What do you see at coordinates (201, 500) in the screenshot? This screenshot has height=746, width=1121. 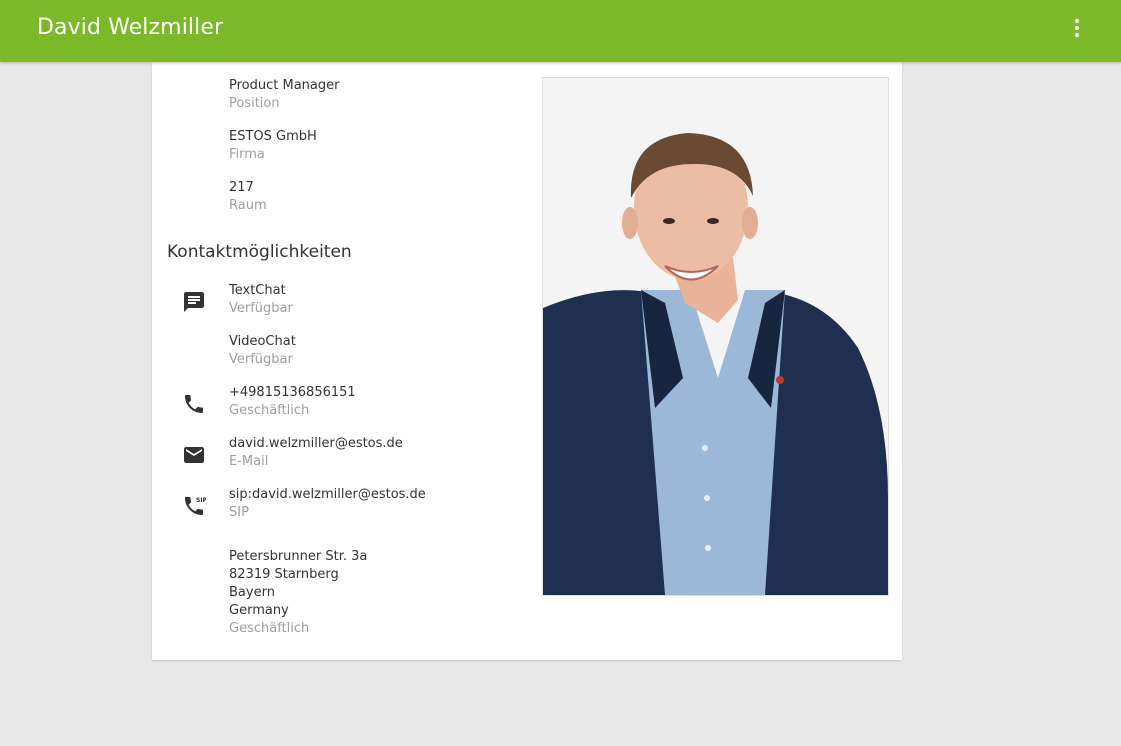 I see `svg-text: SIP` at bounding box center [201, 500].